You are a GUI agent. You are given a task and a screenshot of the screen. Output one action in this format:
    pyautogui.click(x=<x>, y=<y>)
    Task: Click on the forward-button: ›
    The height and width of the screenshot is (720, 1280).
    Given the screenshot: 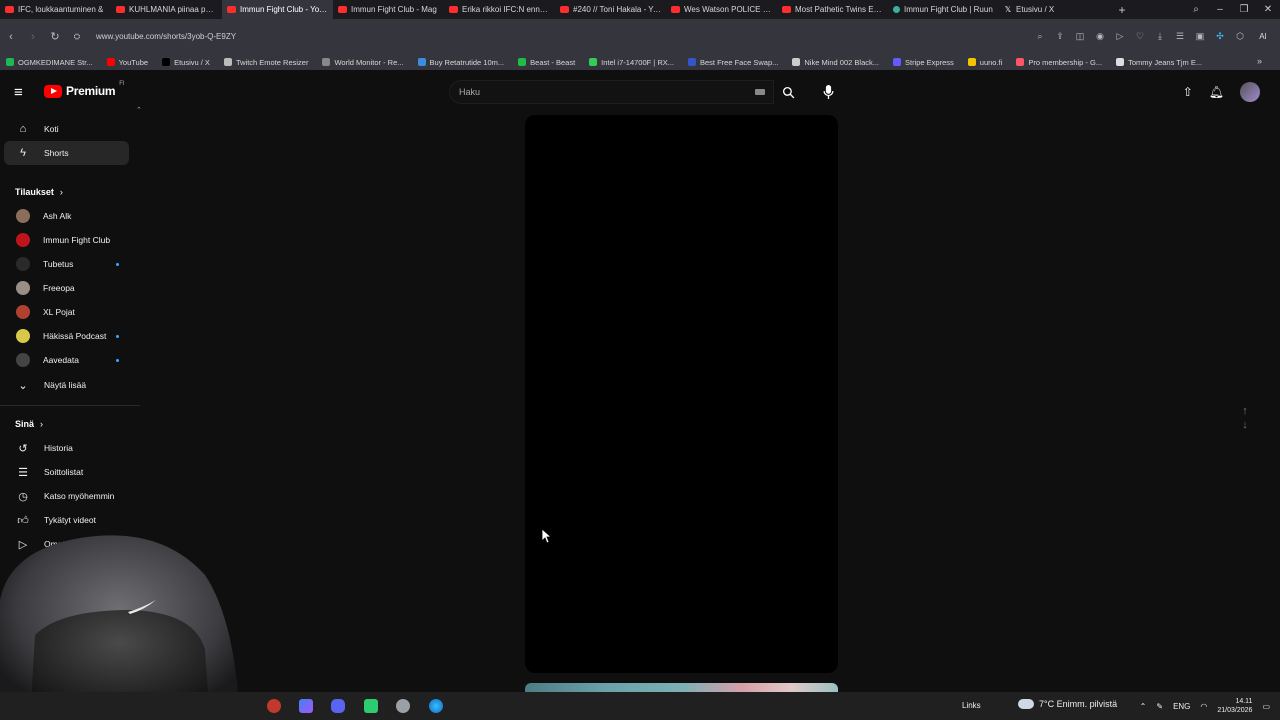 What is the action you would take?
    pyautogui.click(x=33, y=37)
    